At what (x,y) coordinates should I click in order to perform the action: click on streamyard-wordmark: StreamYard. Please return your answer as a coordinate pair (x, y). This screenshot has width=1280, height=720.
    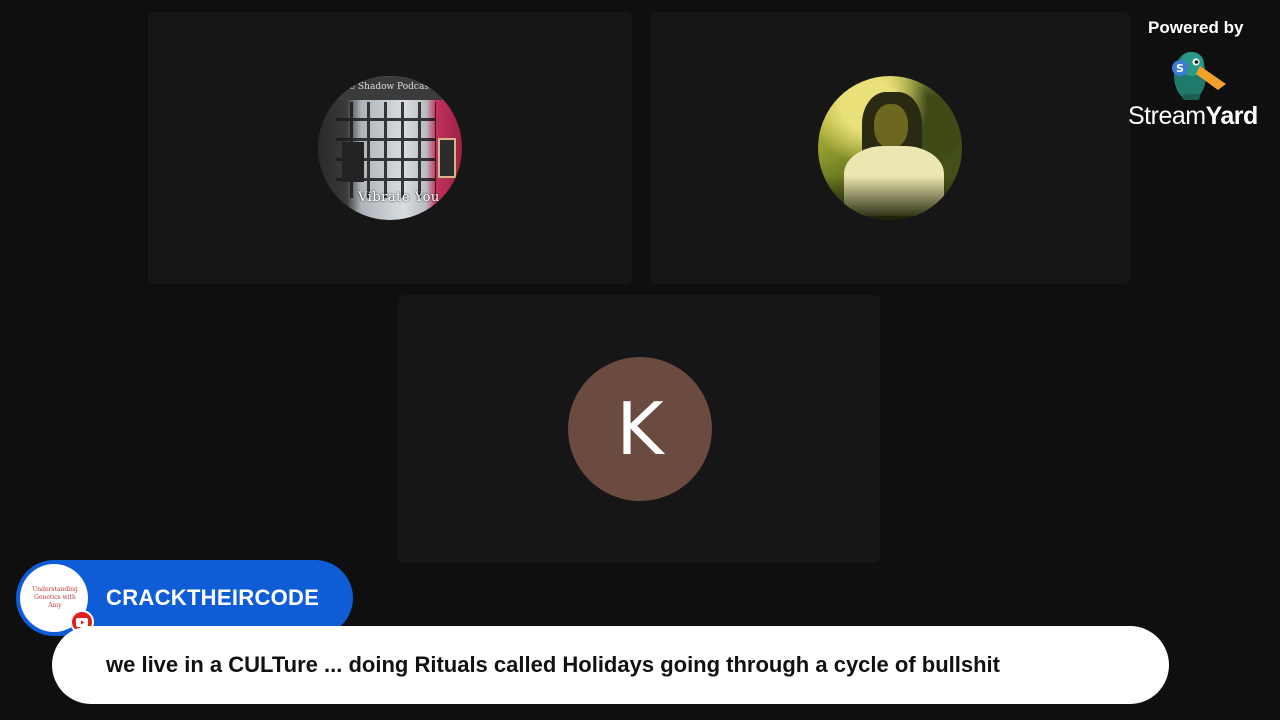
    Looking at the image, I should click on (1193, 116).